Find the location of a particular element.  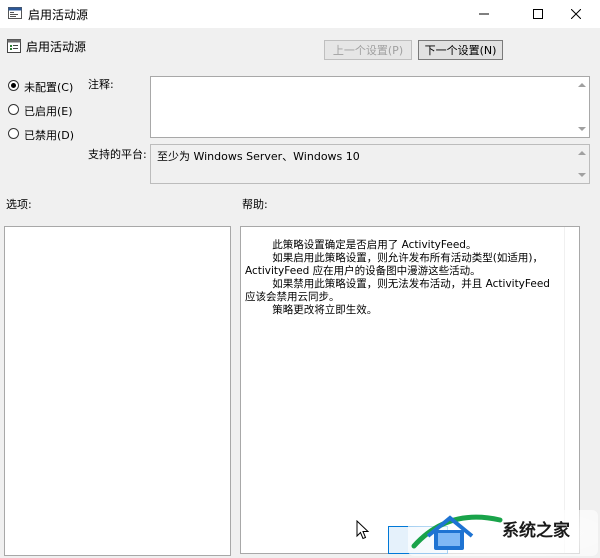

help-label: 帮助: is located at coordinates (255, 204).